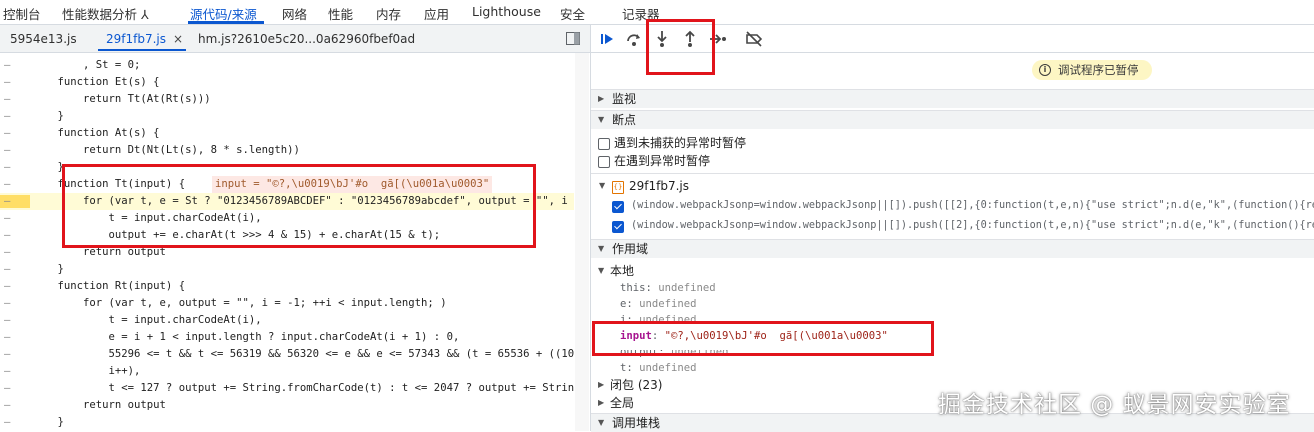 This screenshot has height=432, width=1314. Describe the element at coordinates (105, 13) in the screenshot. I see `tab-performance-insights: 性能数据分析 ⅄` at that location.